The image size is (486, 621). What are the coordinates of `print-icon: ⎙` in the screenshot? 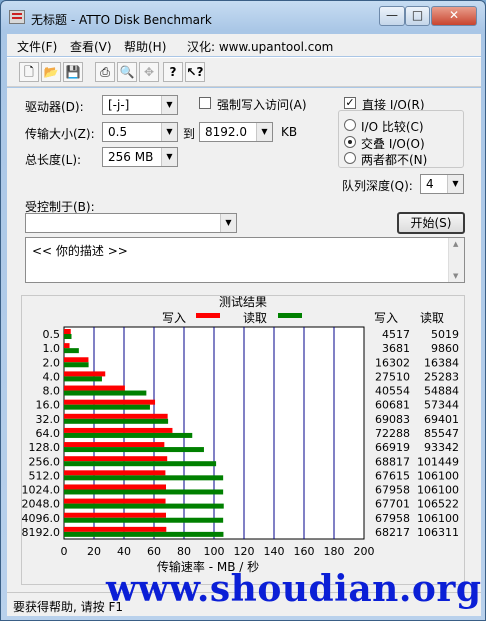 It's located at (105, 72).